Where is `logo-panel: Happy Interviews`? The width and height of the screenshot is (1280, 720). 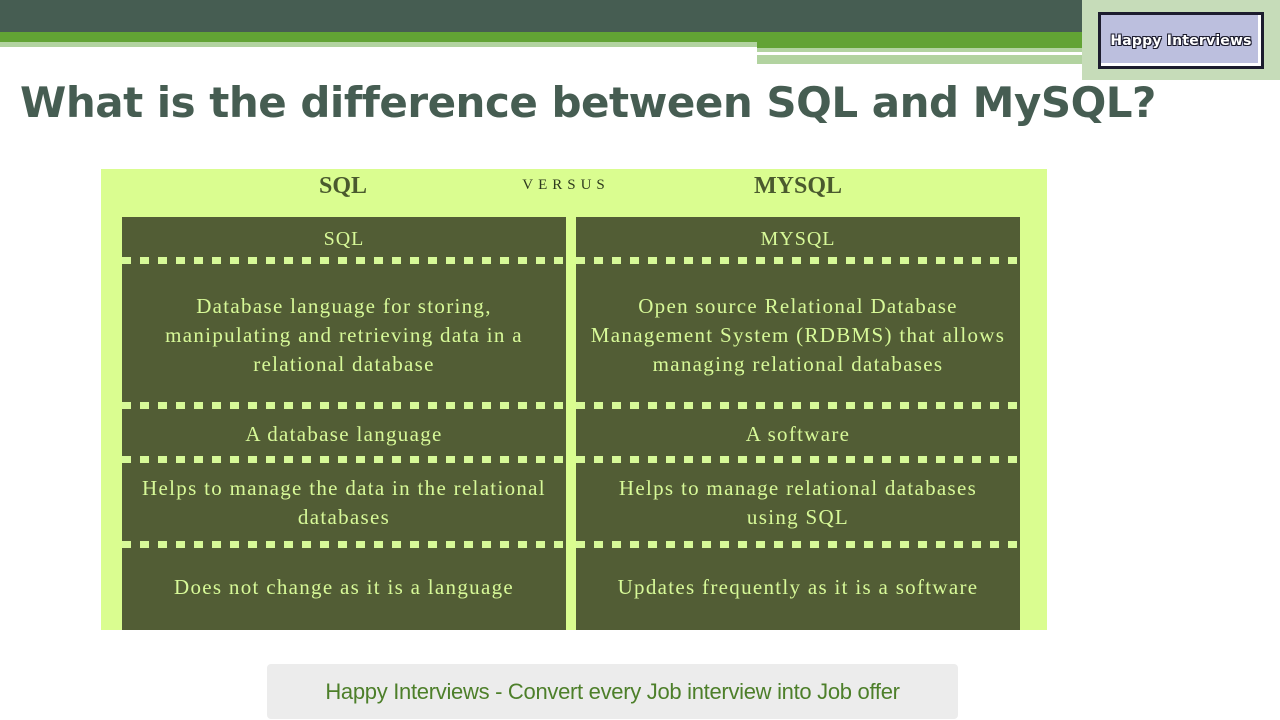
logo-panel: Happy Interviews is located at coordinates (1181, 40).